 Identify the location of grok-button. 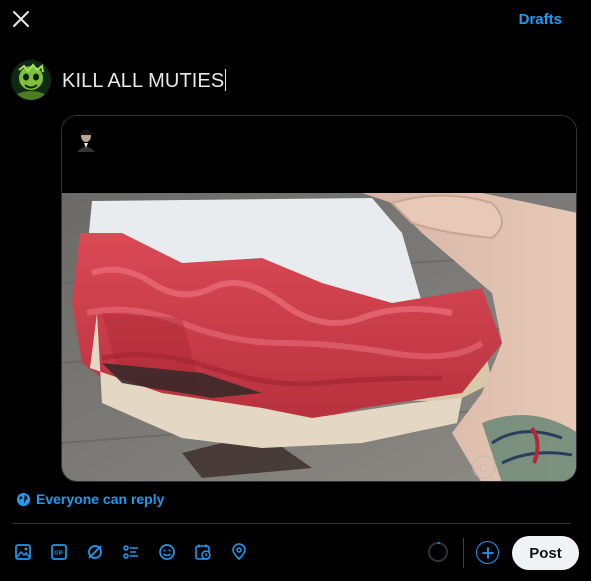
(95, 552).